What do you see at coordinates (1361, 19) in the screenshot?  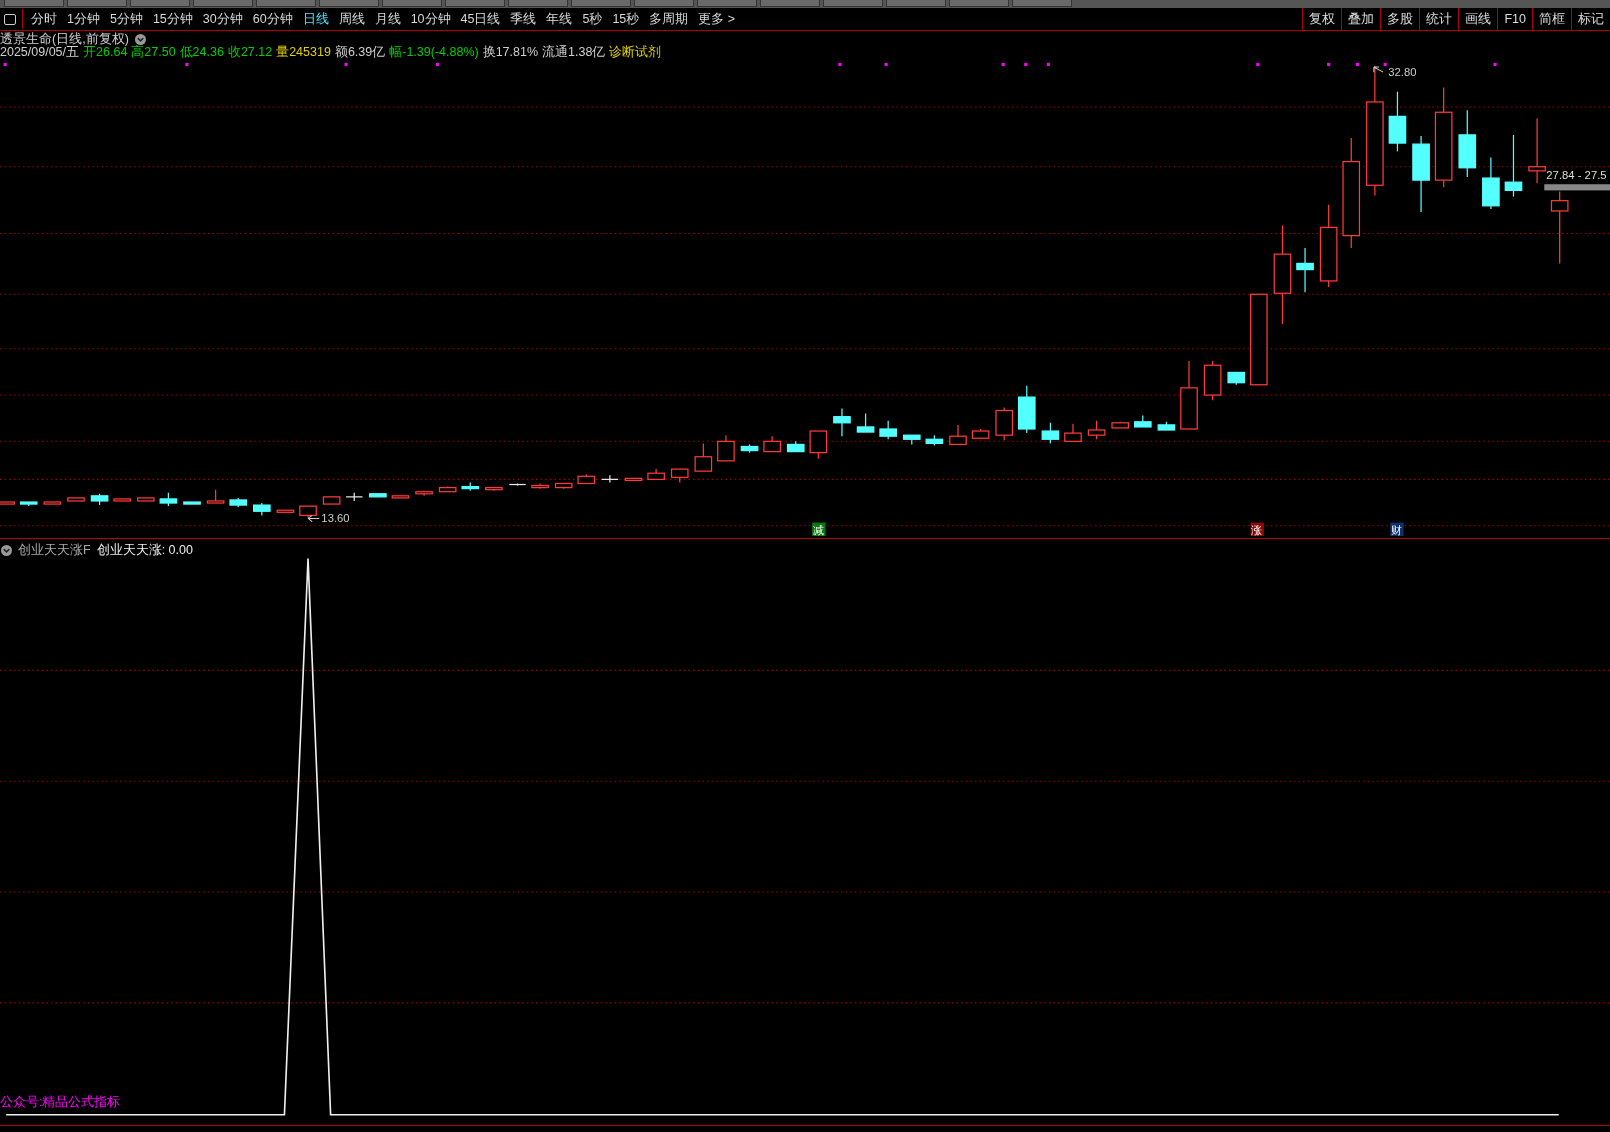 I see `toolbar-button: 叠加` at bounding box center [1361, 19].